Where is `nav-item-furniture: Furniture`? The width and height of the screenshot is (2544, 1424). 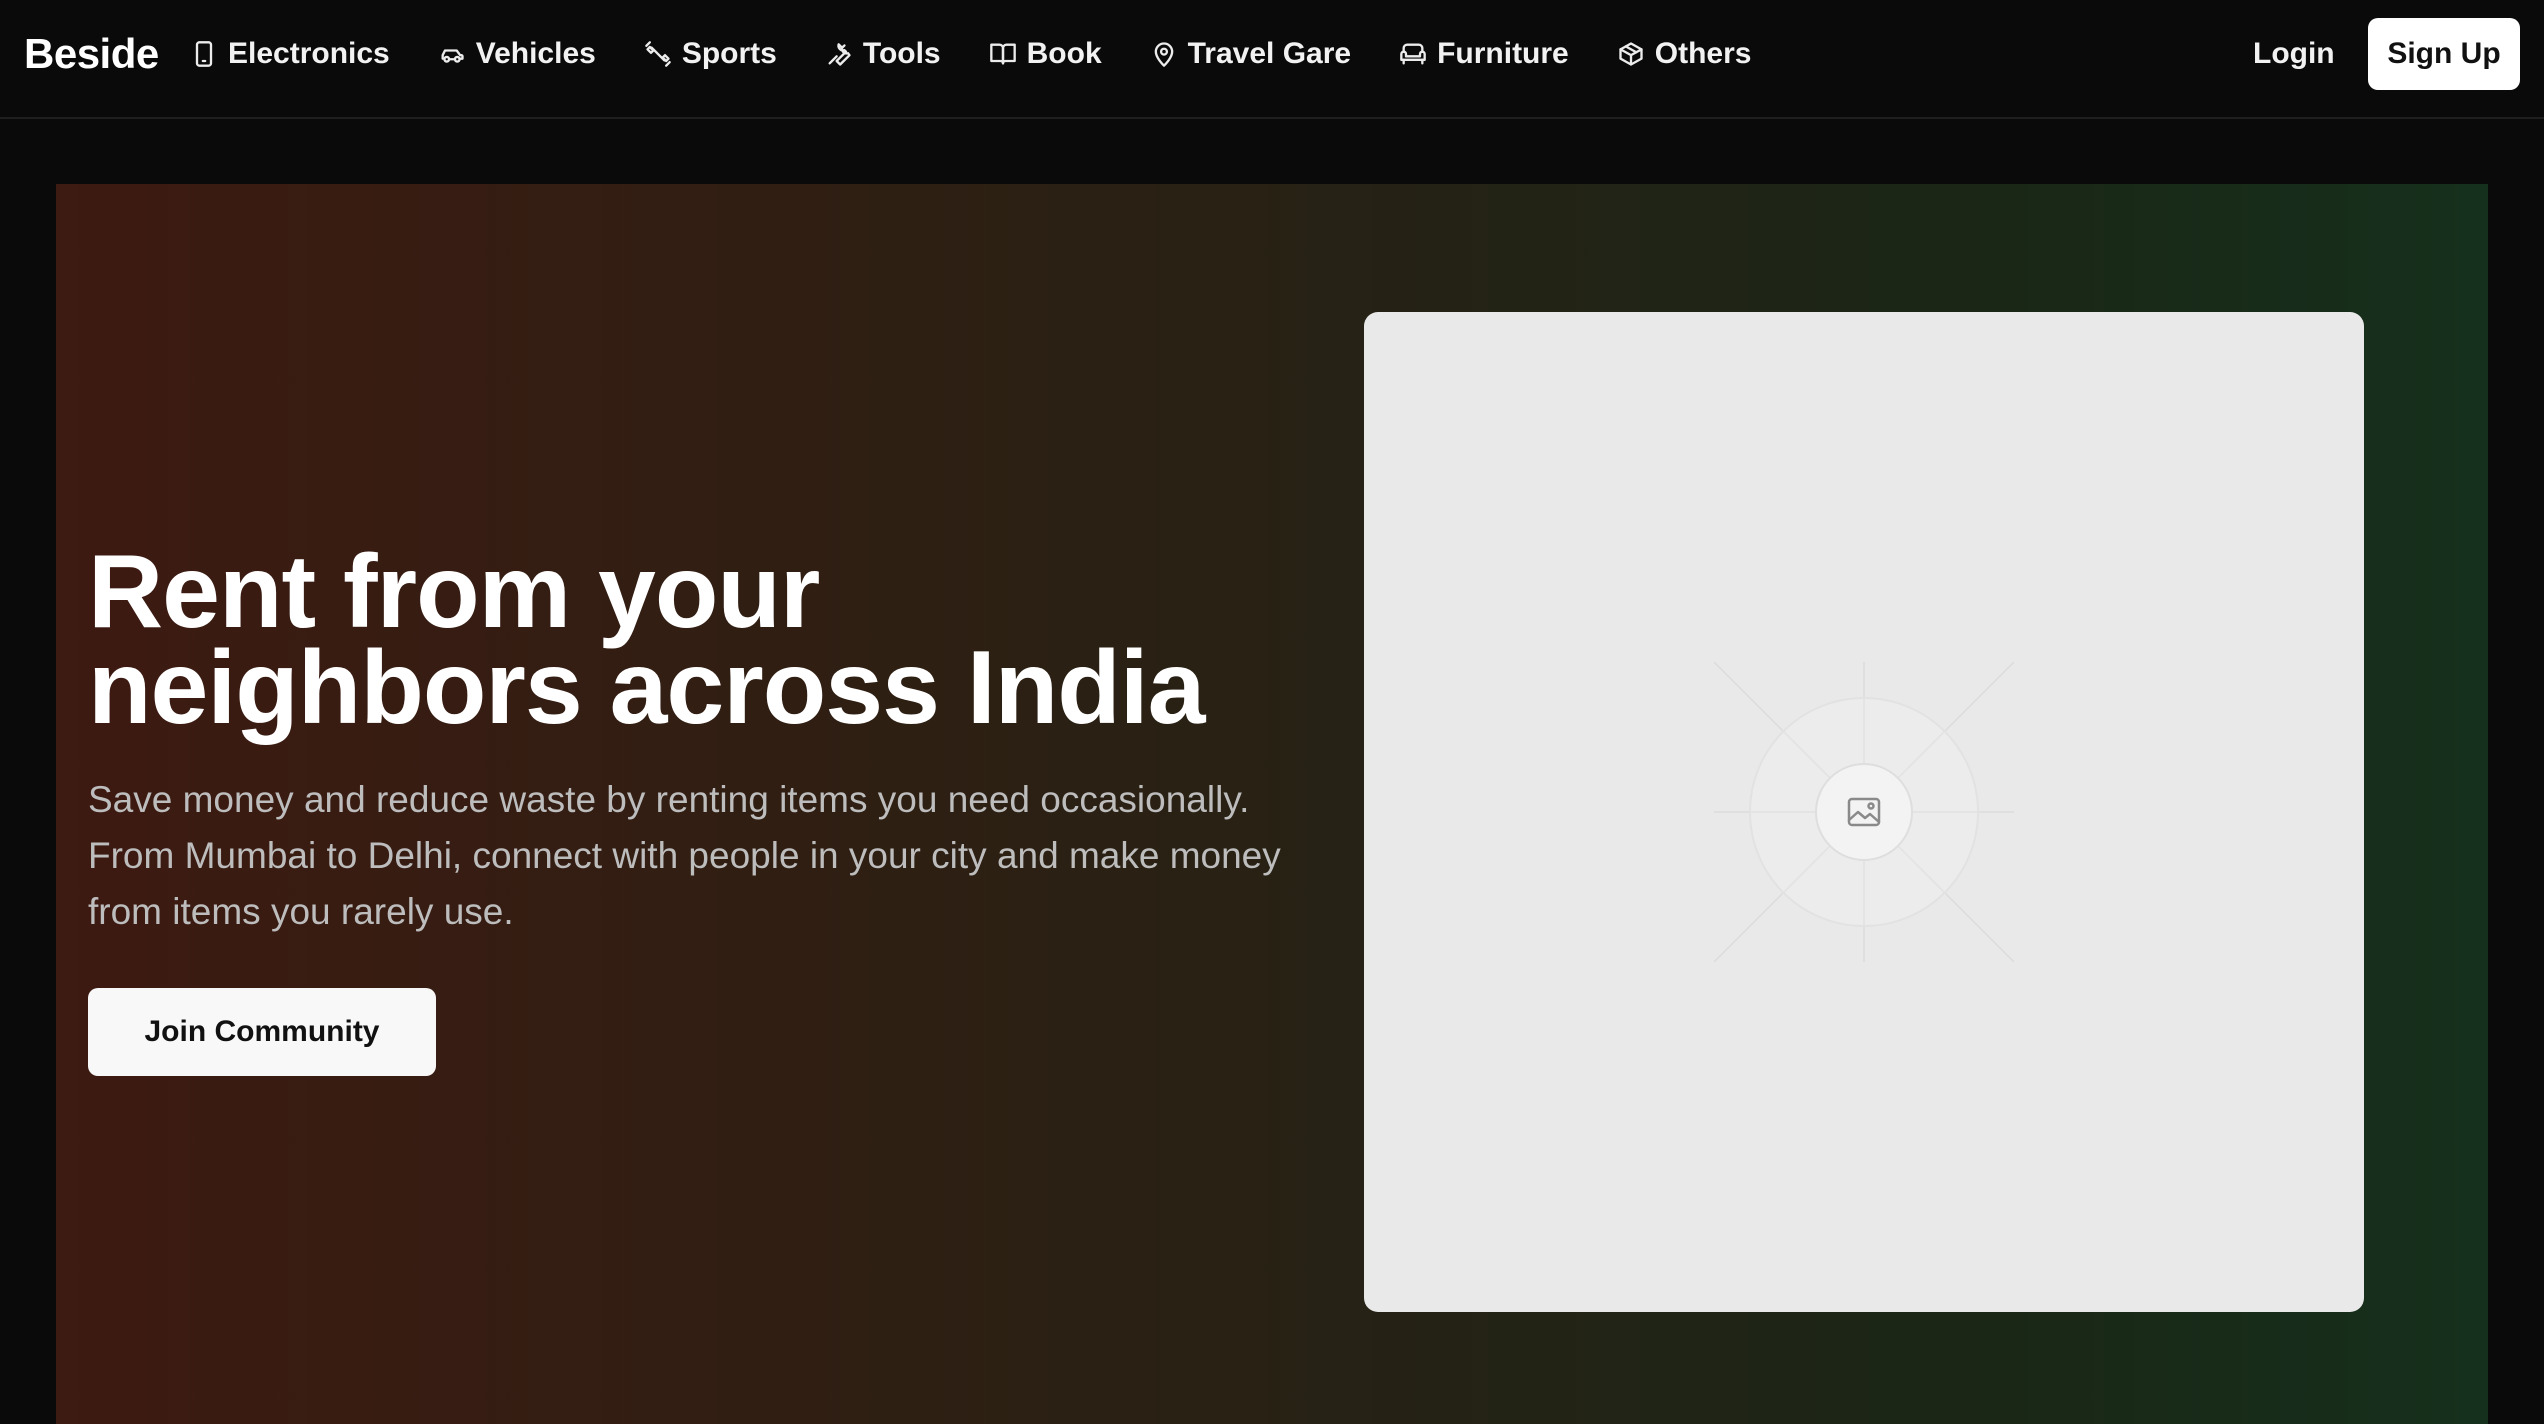
nav-item-furniture: Furniture is located at coordinates (1484, 54).